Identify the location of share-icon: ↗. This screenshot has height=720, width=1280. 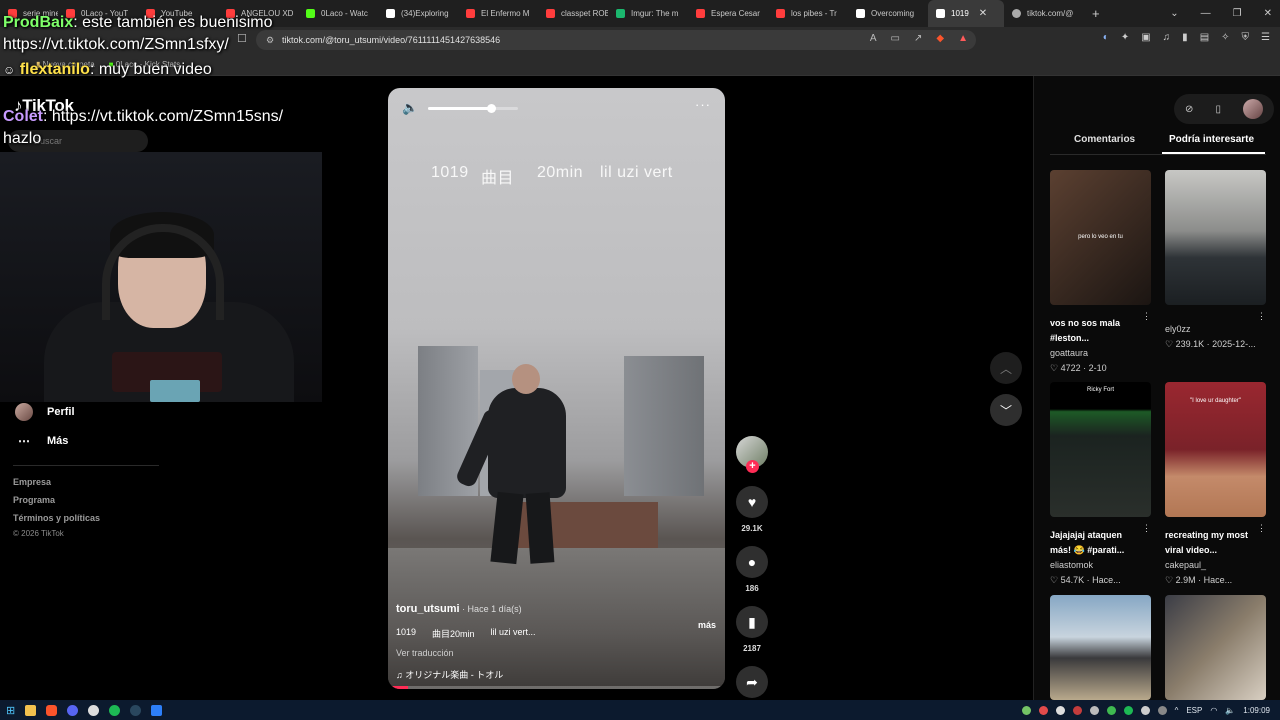
(918, 38).